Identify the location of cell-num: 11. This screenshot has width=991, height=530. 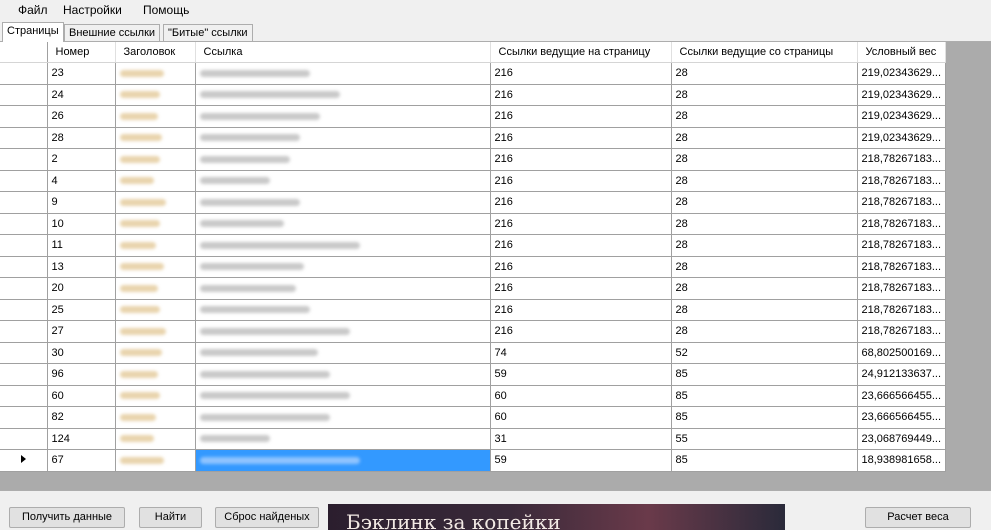
(81, 245).